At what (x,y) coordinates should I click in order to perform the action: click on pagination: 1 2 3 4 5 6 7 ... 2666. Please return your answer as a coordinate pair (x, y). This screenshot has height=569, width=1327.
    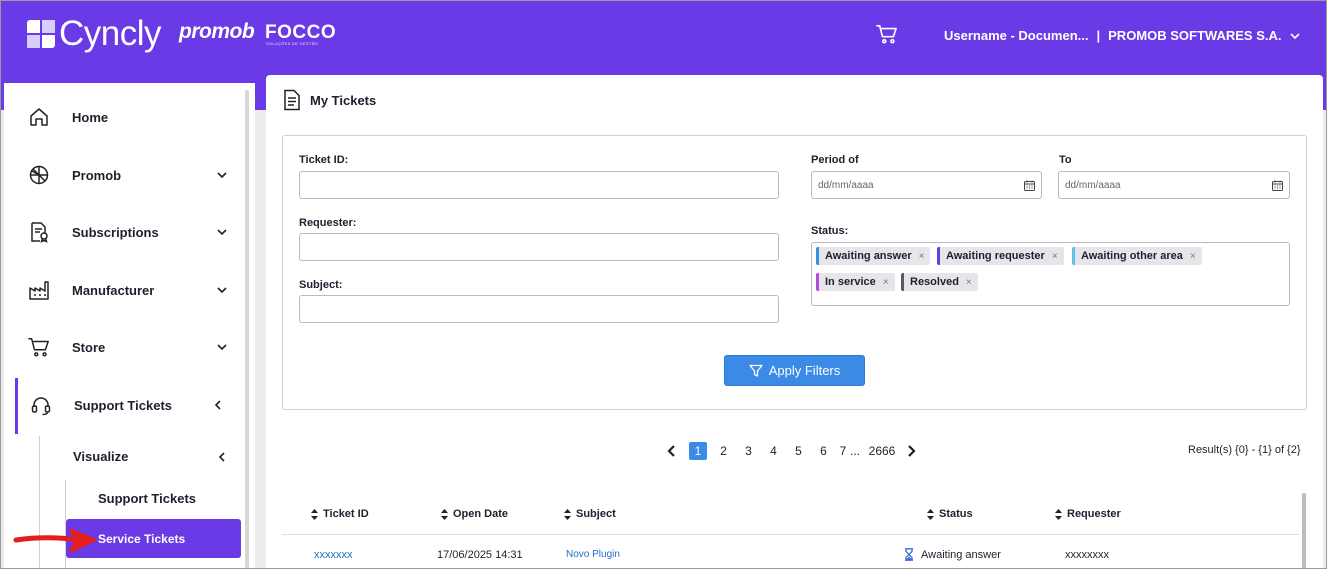
    Looking at the image, I should click on (791, 451).